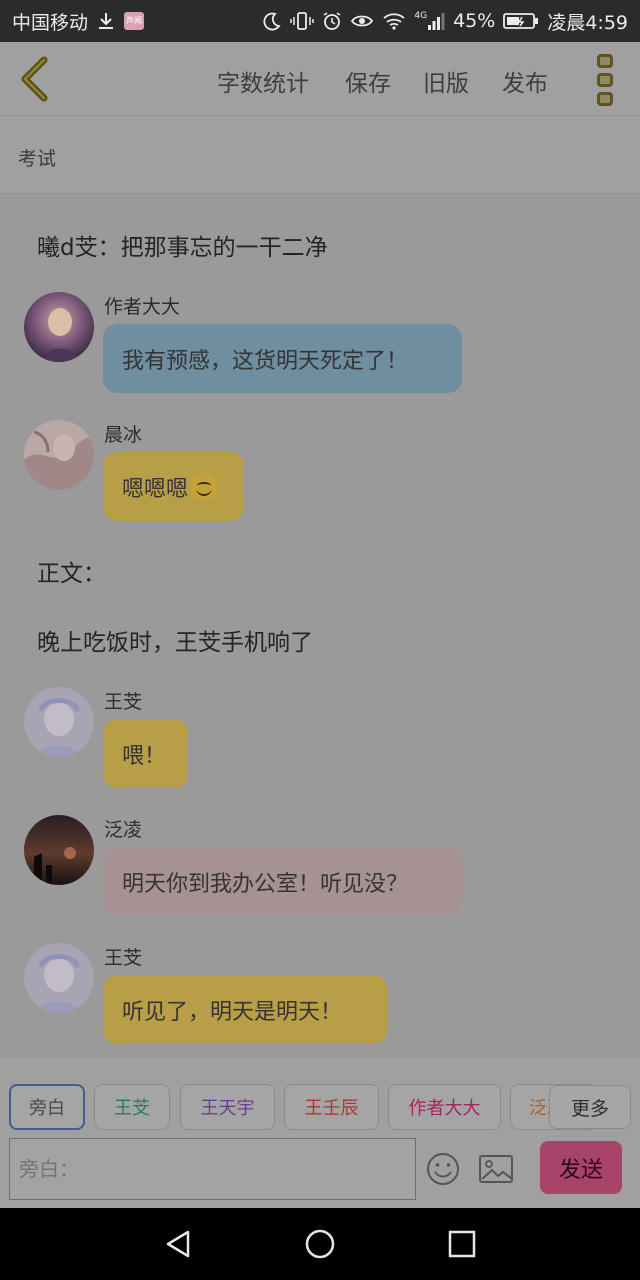 The height and width of the screenshot is (1280, 640). I want to click on chapter-title: 考试, so click(37, 157).